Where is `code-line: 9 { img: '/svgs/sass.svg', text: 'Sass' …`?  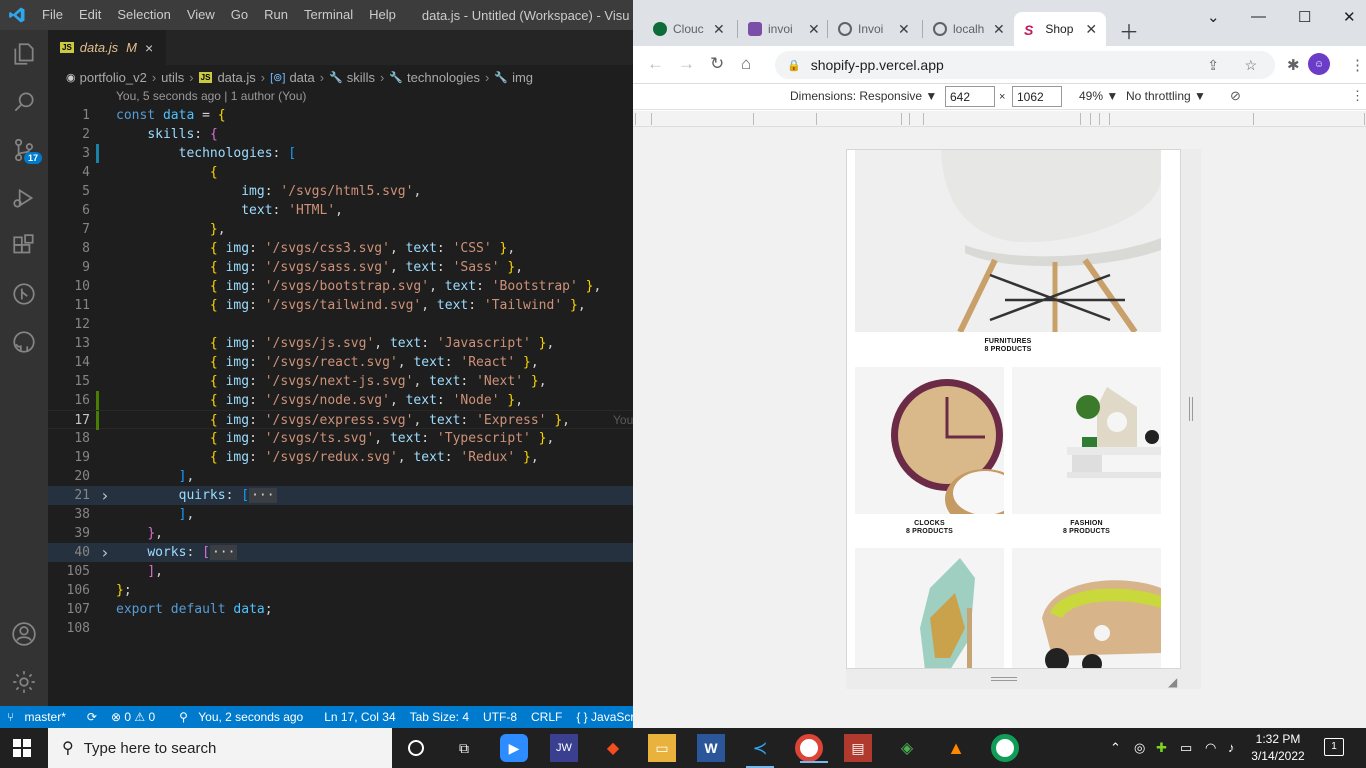 code-line: 9 { img: '/svgs/sass.svg', text: 'Sass' … is located at coordinates (340, 267).